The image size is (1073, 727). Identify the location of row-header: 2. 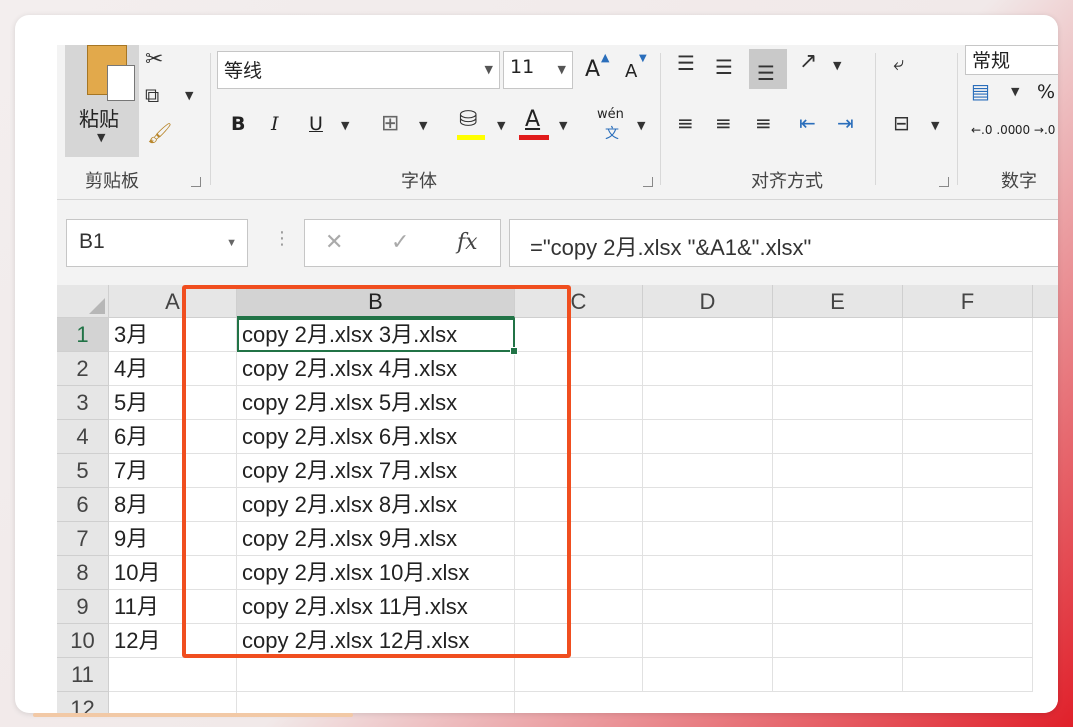
(83, 369).